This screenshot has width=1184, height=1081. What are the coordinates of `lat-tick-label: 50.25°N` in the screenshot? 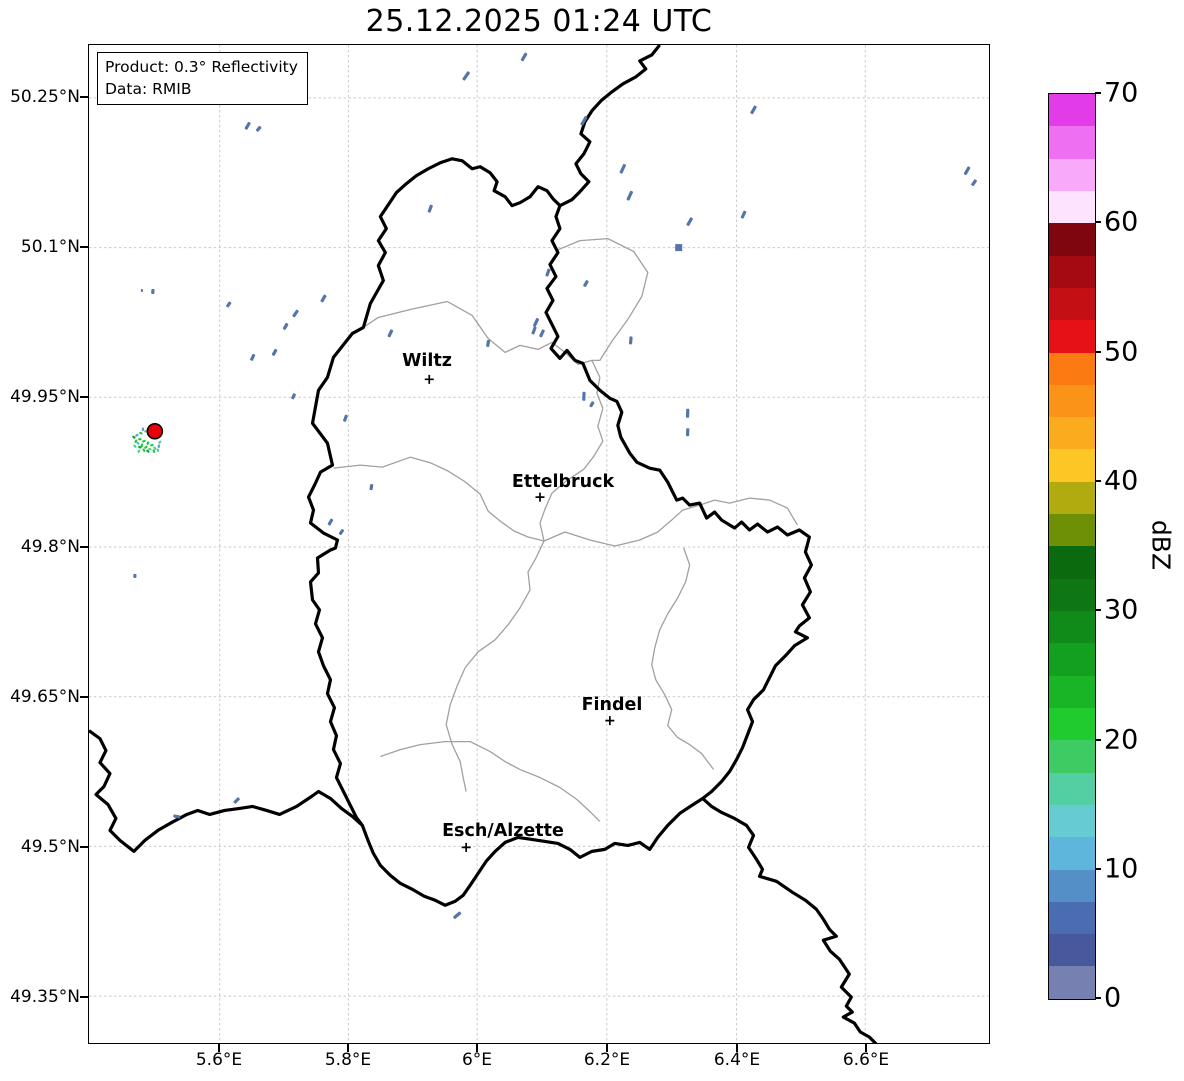 It's located at (45, 97).